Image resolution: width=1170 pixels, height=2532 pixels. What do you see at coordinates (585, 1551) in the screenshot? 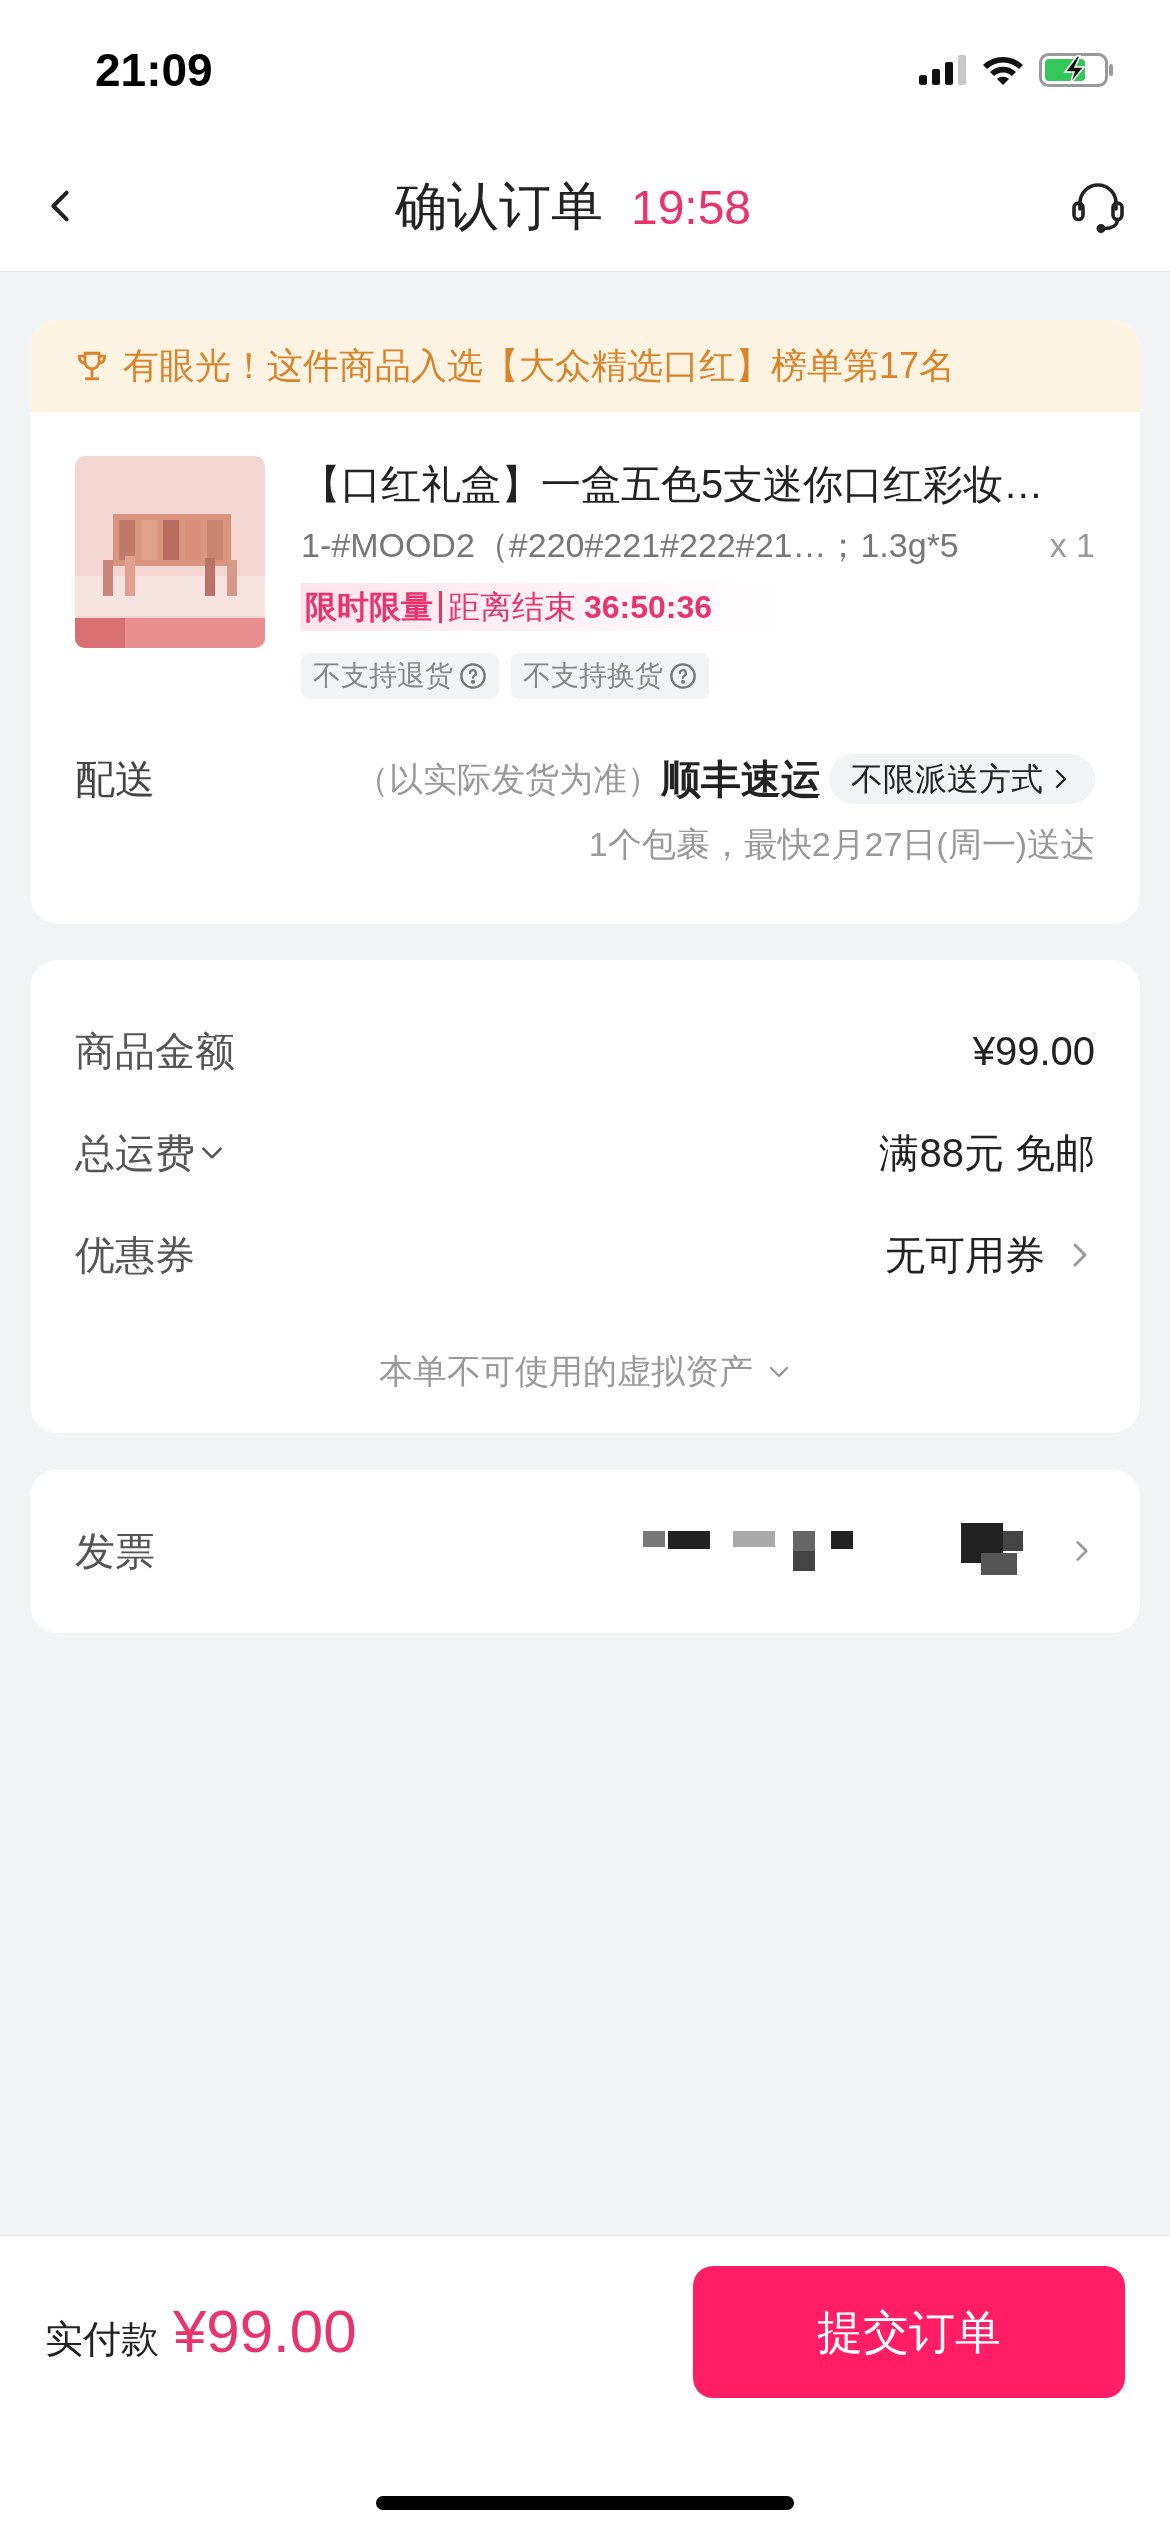
I see `invoice-card: 发票` at bounding box center [585, 1551].